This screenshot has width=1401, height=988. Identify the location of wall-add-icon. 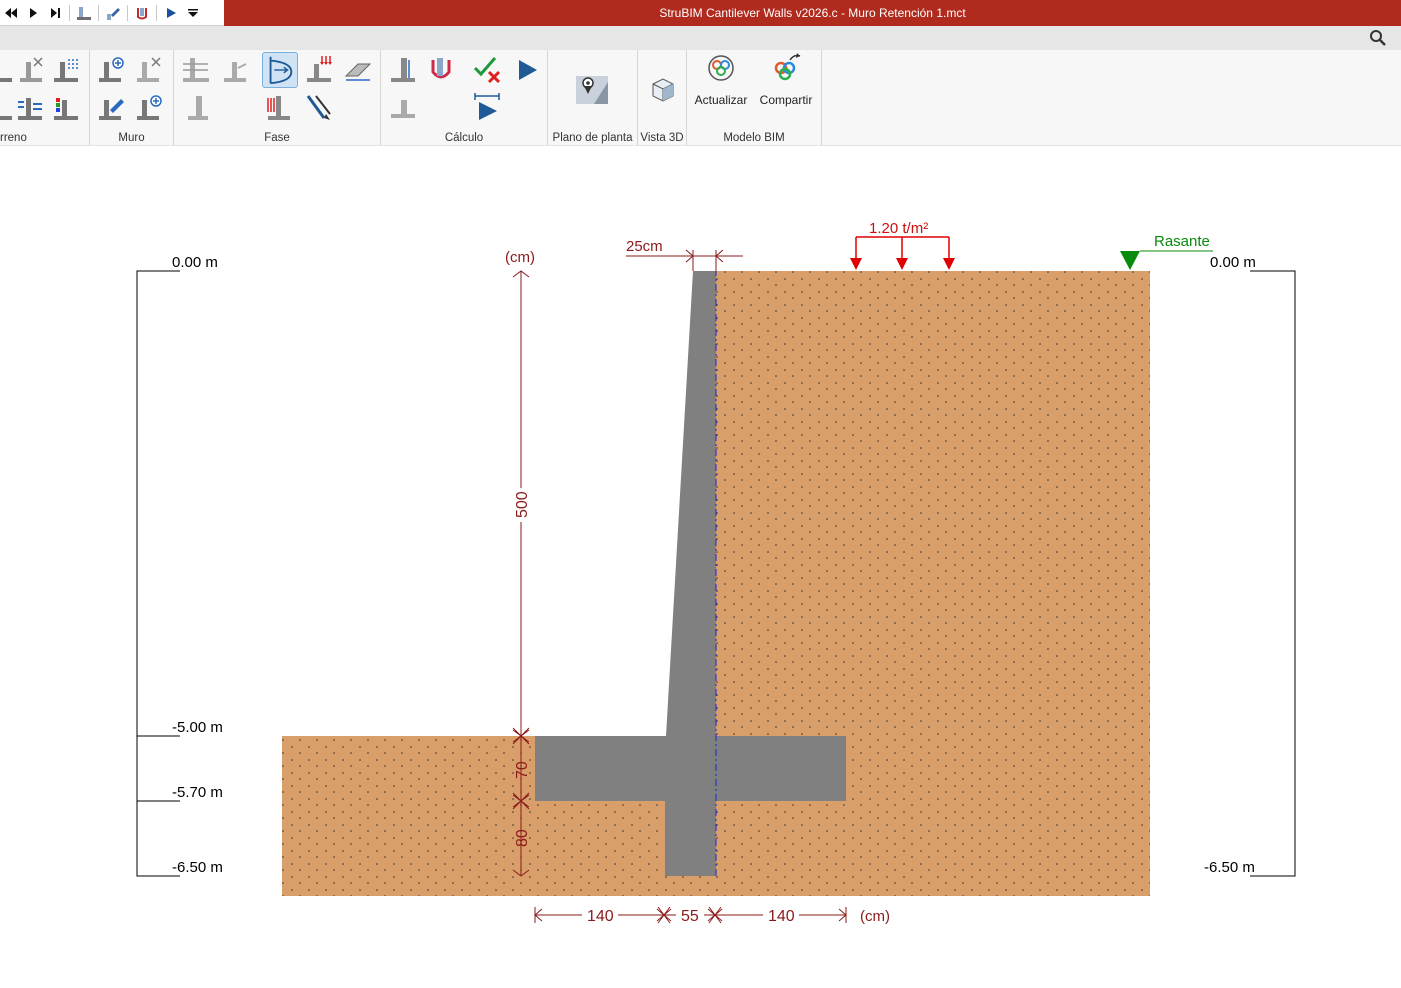
(112, 70).